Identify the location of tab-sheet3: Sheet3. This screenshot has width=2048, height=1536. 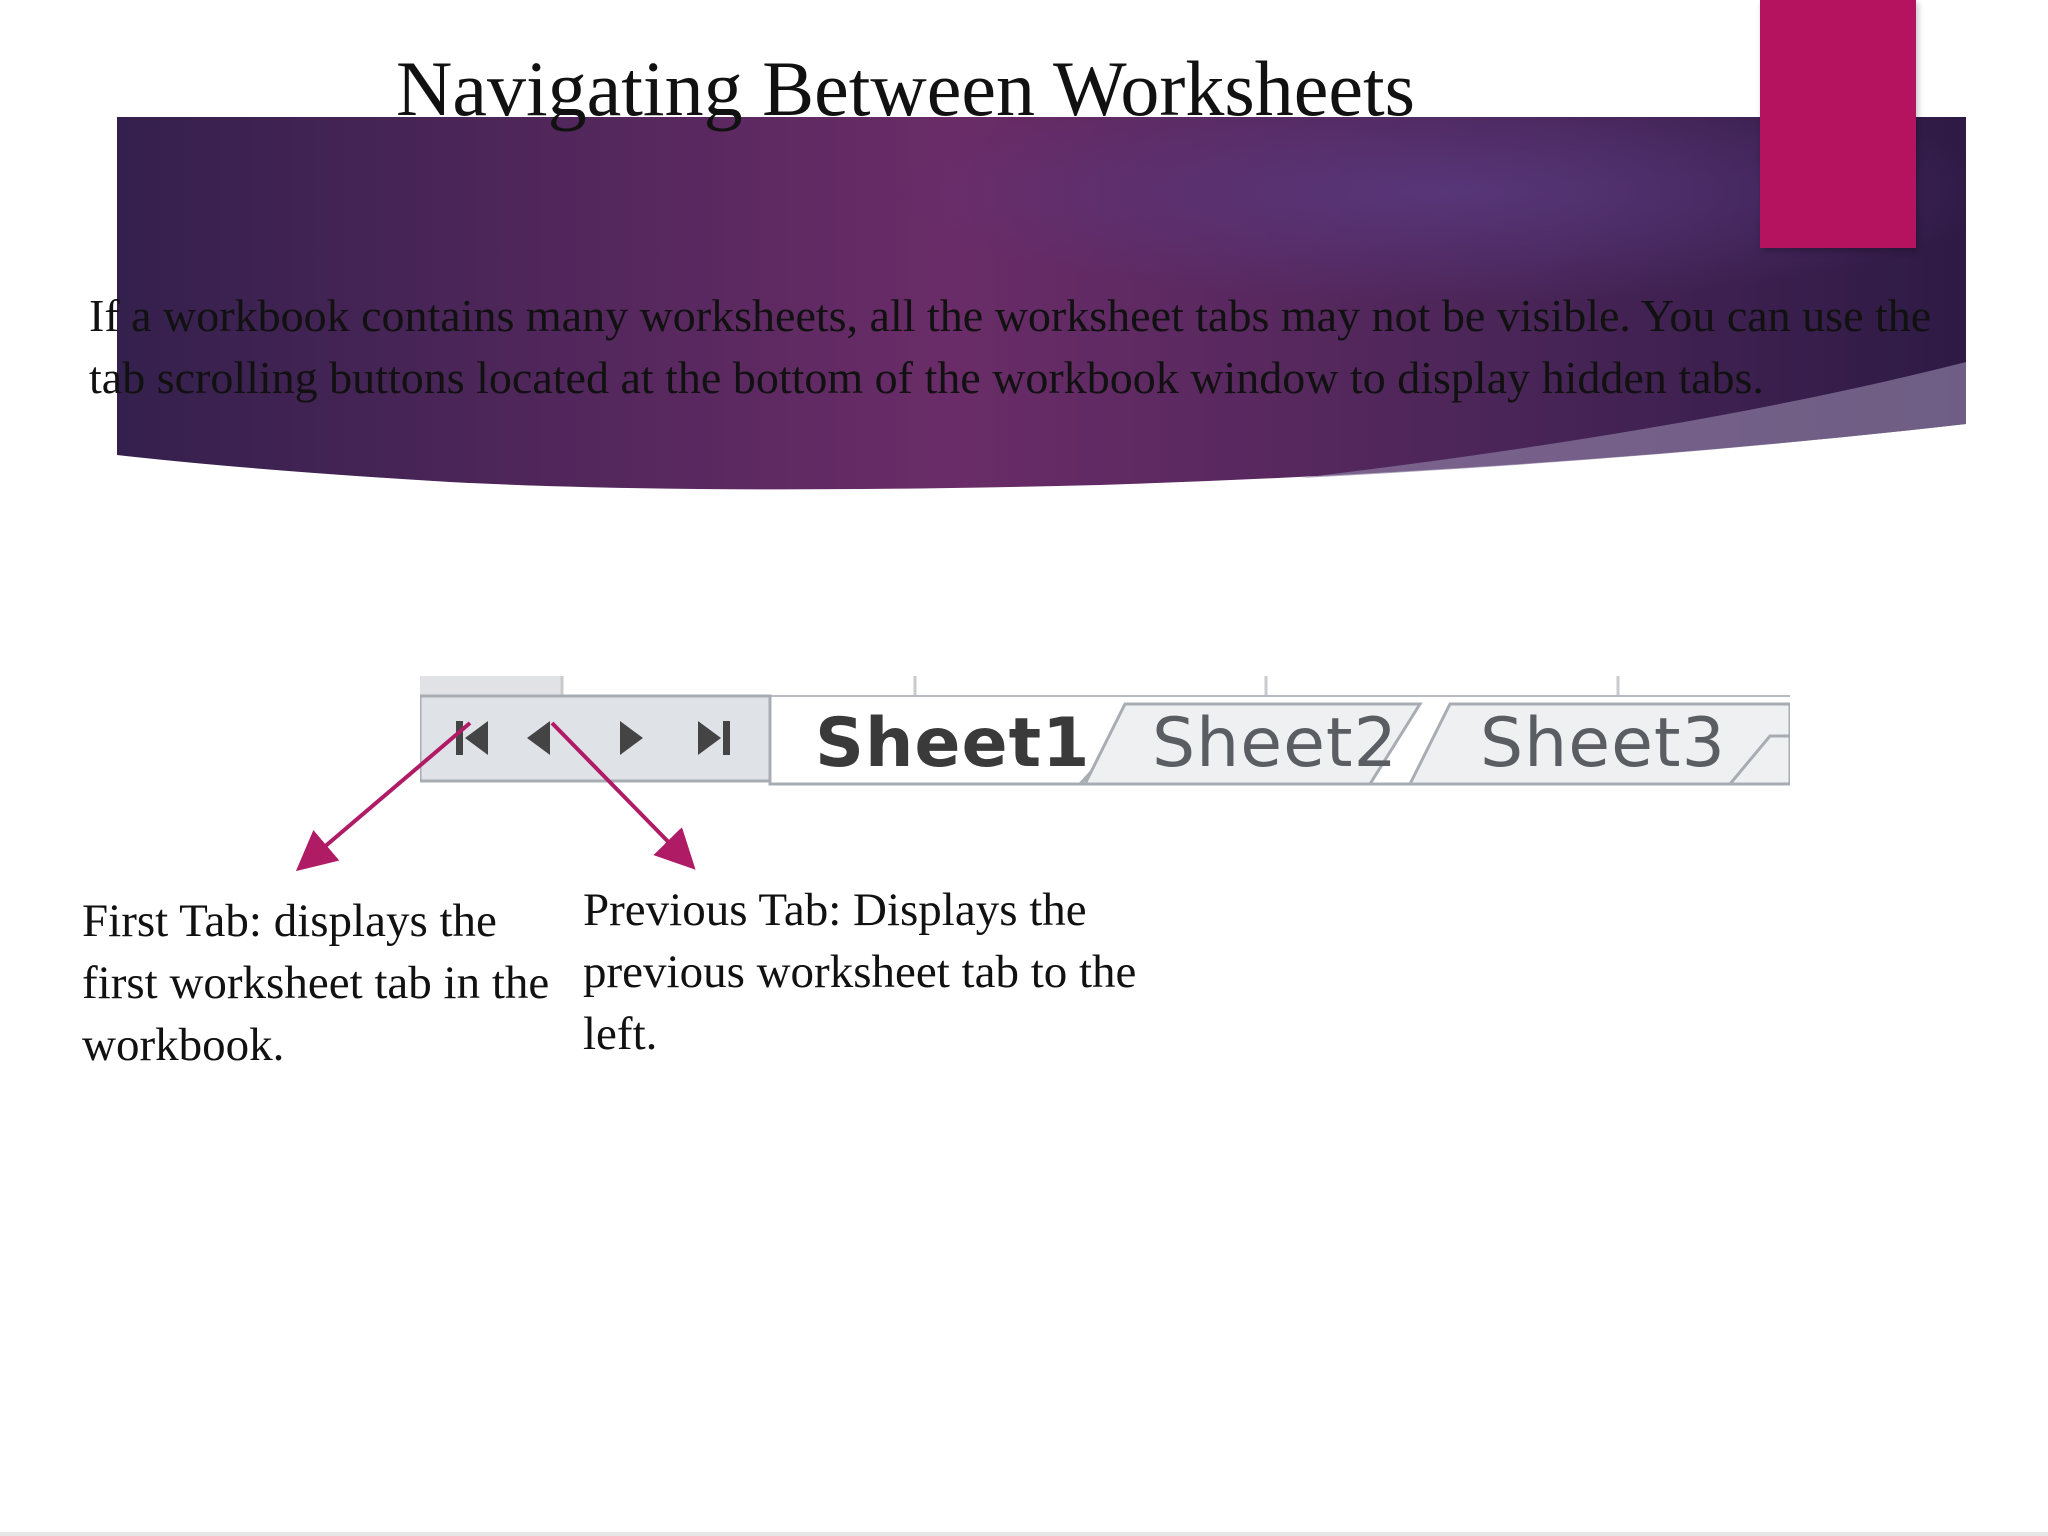
(1598, 744).